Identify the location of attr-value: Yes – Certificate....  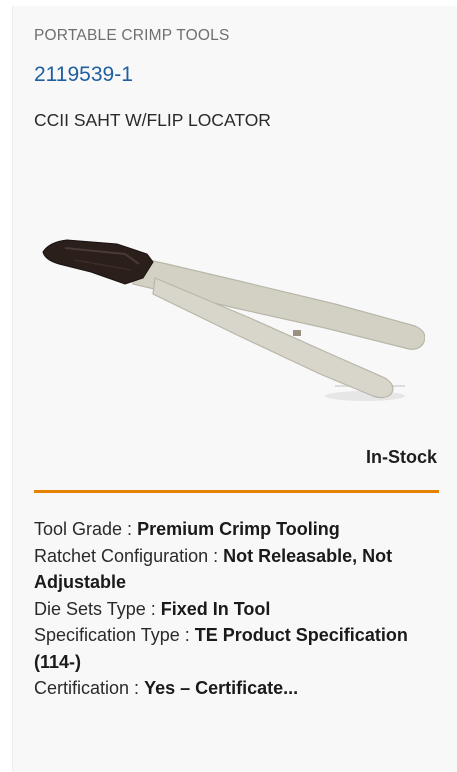
(221, 688).